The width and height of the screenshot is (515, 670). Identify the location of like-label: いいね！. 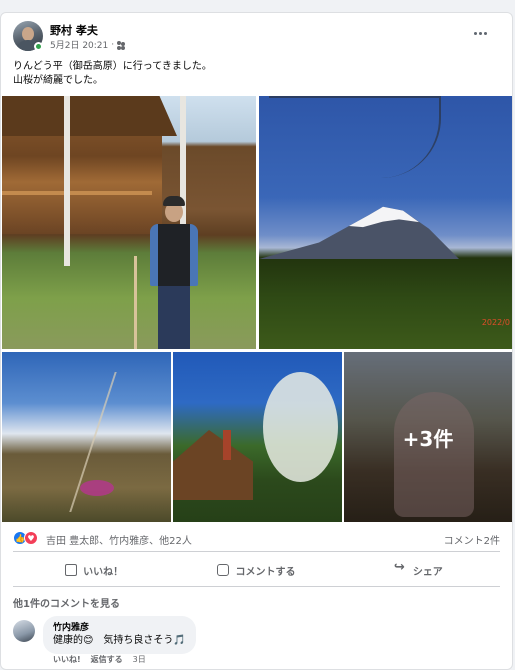
(103, 572).